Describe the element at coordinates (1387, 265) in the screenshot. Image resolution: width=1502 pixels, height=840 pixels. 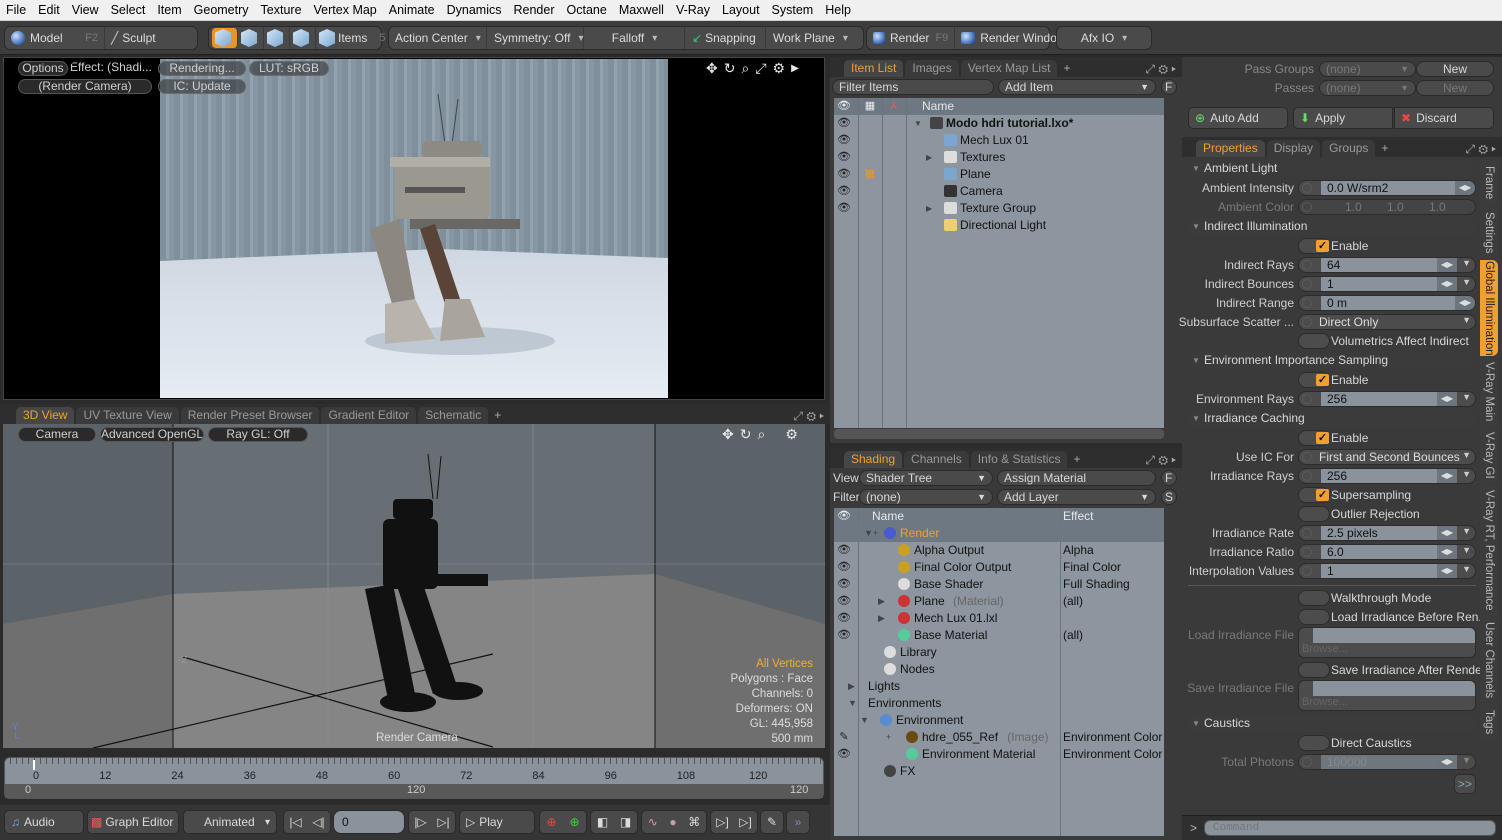
I see `indirect-rays-field: 64 ◀▶ ▼` at that location.